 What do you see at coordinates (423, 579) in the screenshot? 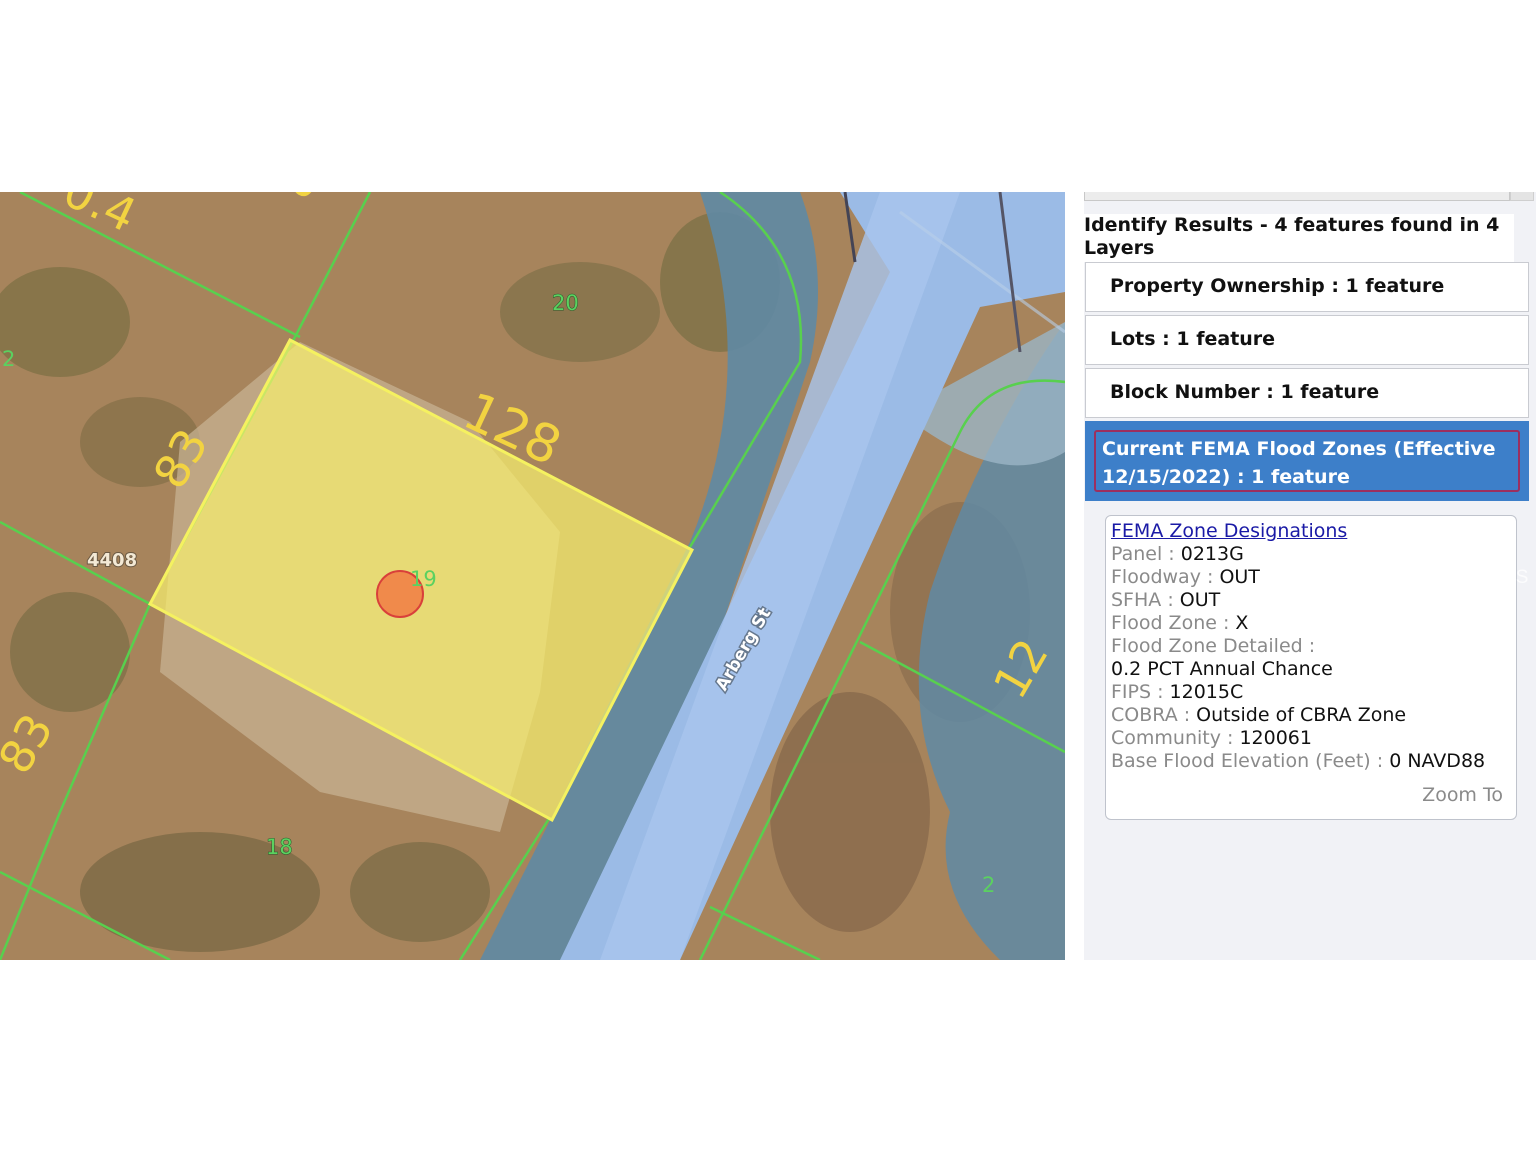
I see `lot-number-19: 19` at bounding box center [423, 579].